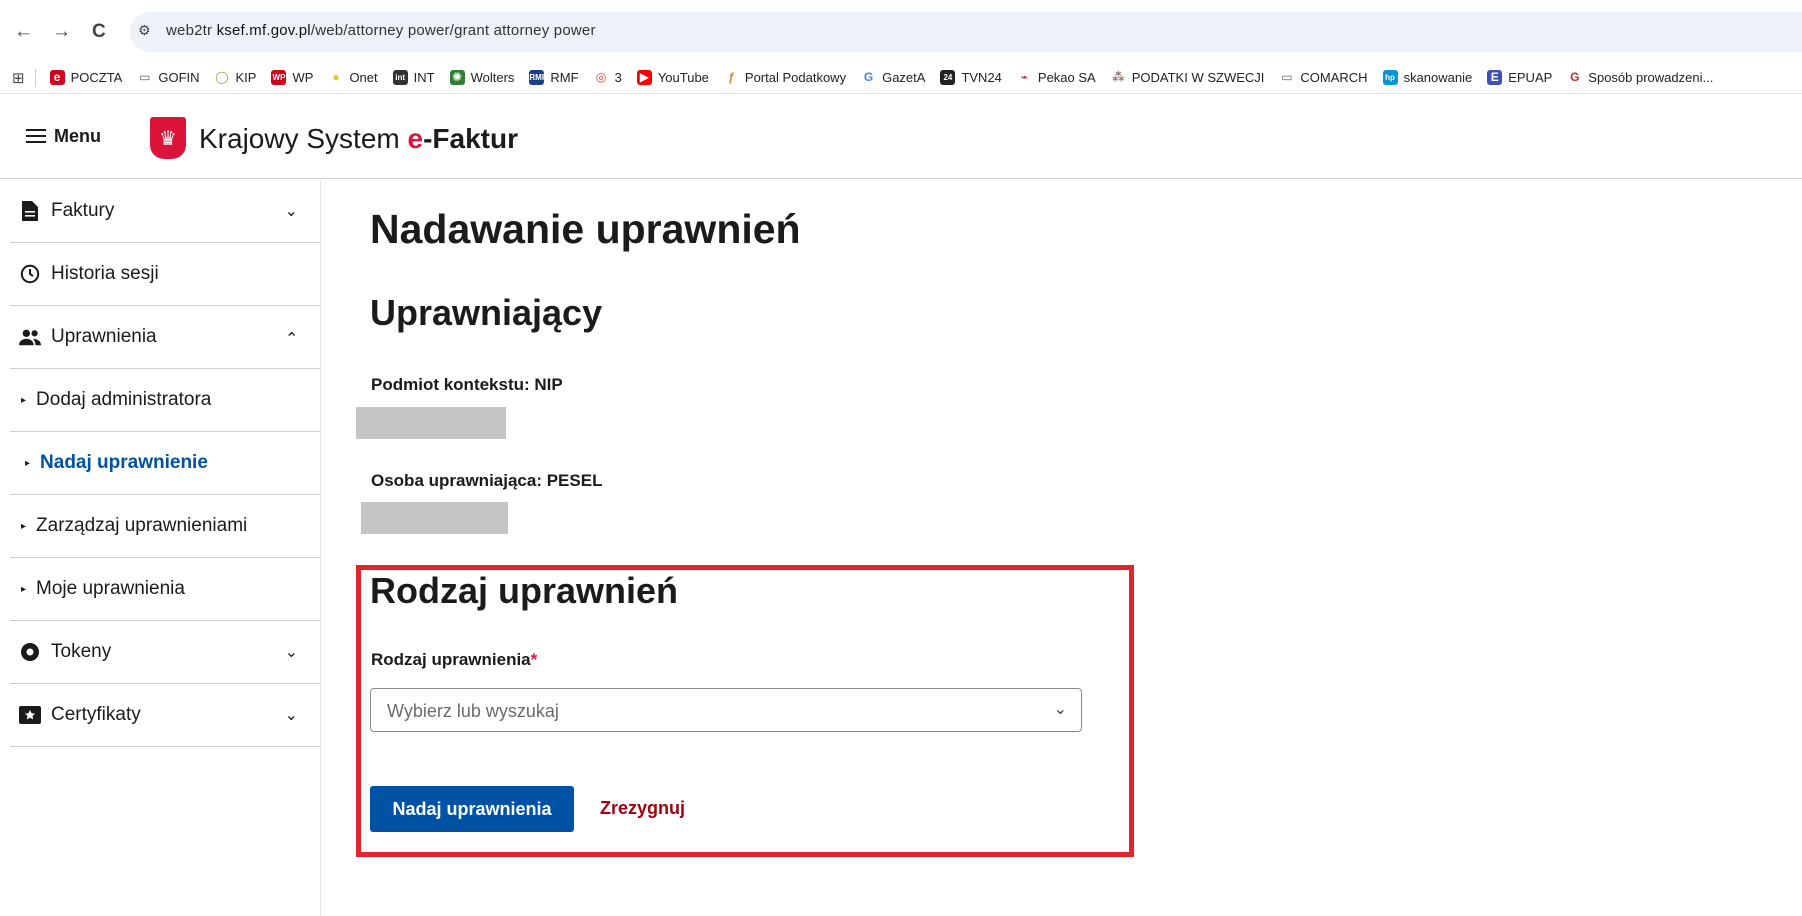 Image resolution: width=1802 pixels, height=916 pixels. What do you see at coordinates (644, 77) in the screenshot?
I see `bookmark-favicon-icon: ▶` at bounding box center [644, 77].